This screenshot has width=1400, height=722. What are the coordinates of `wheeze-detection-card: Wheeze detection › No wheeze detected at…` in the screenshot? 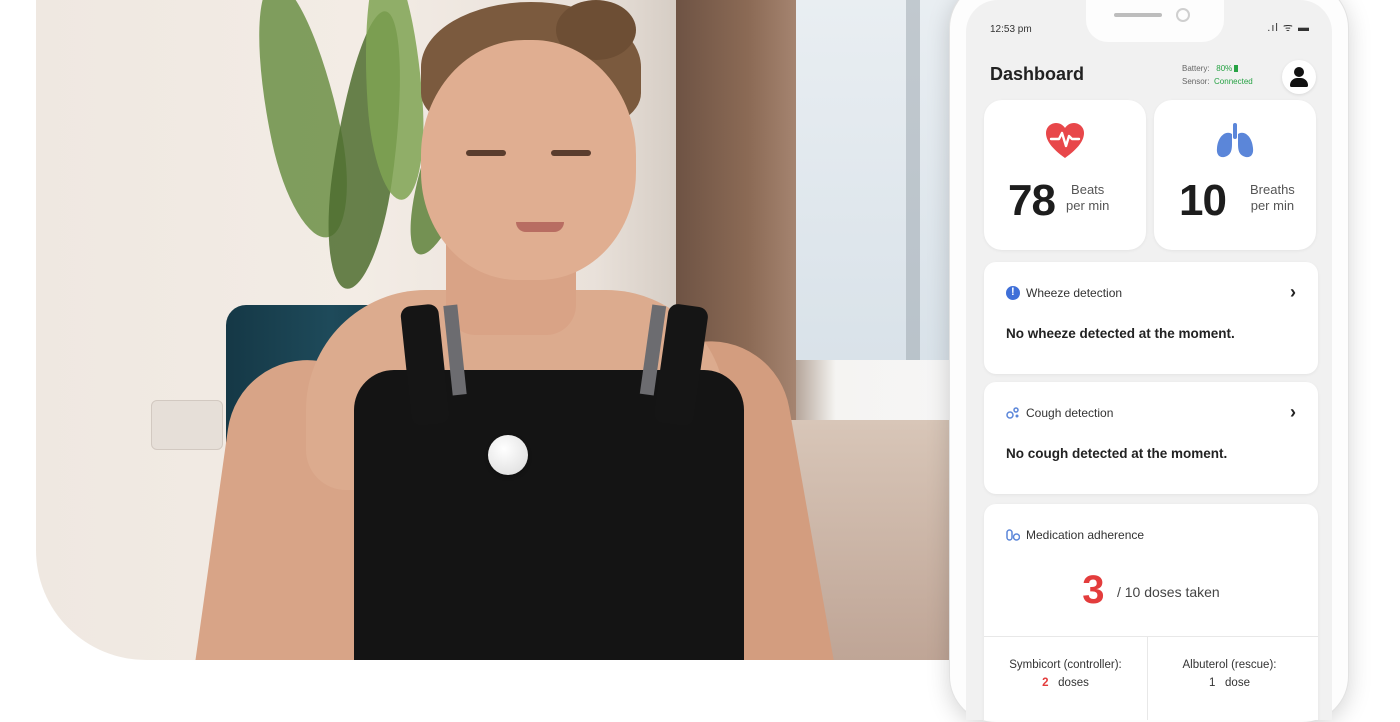 It's located at (1151, 318).